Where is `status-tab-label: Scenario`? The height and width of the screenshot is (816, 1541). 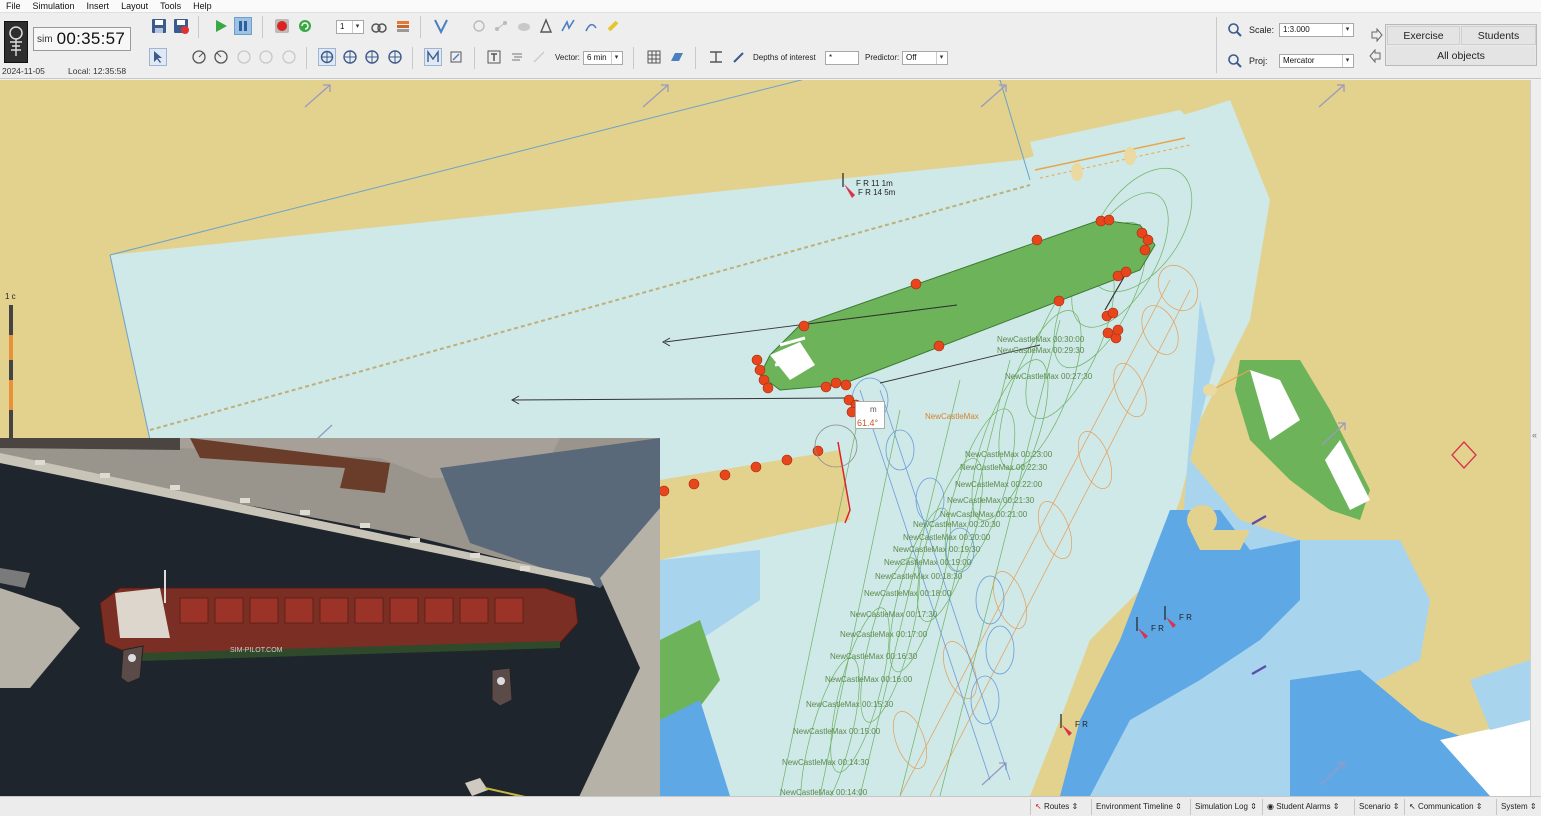 status-tab-label: Scenario is located at coordinates (1375, 806).